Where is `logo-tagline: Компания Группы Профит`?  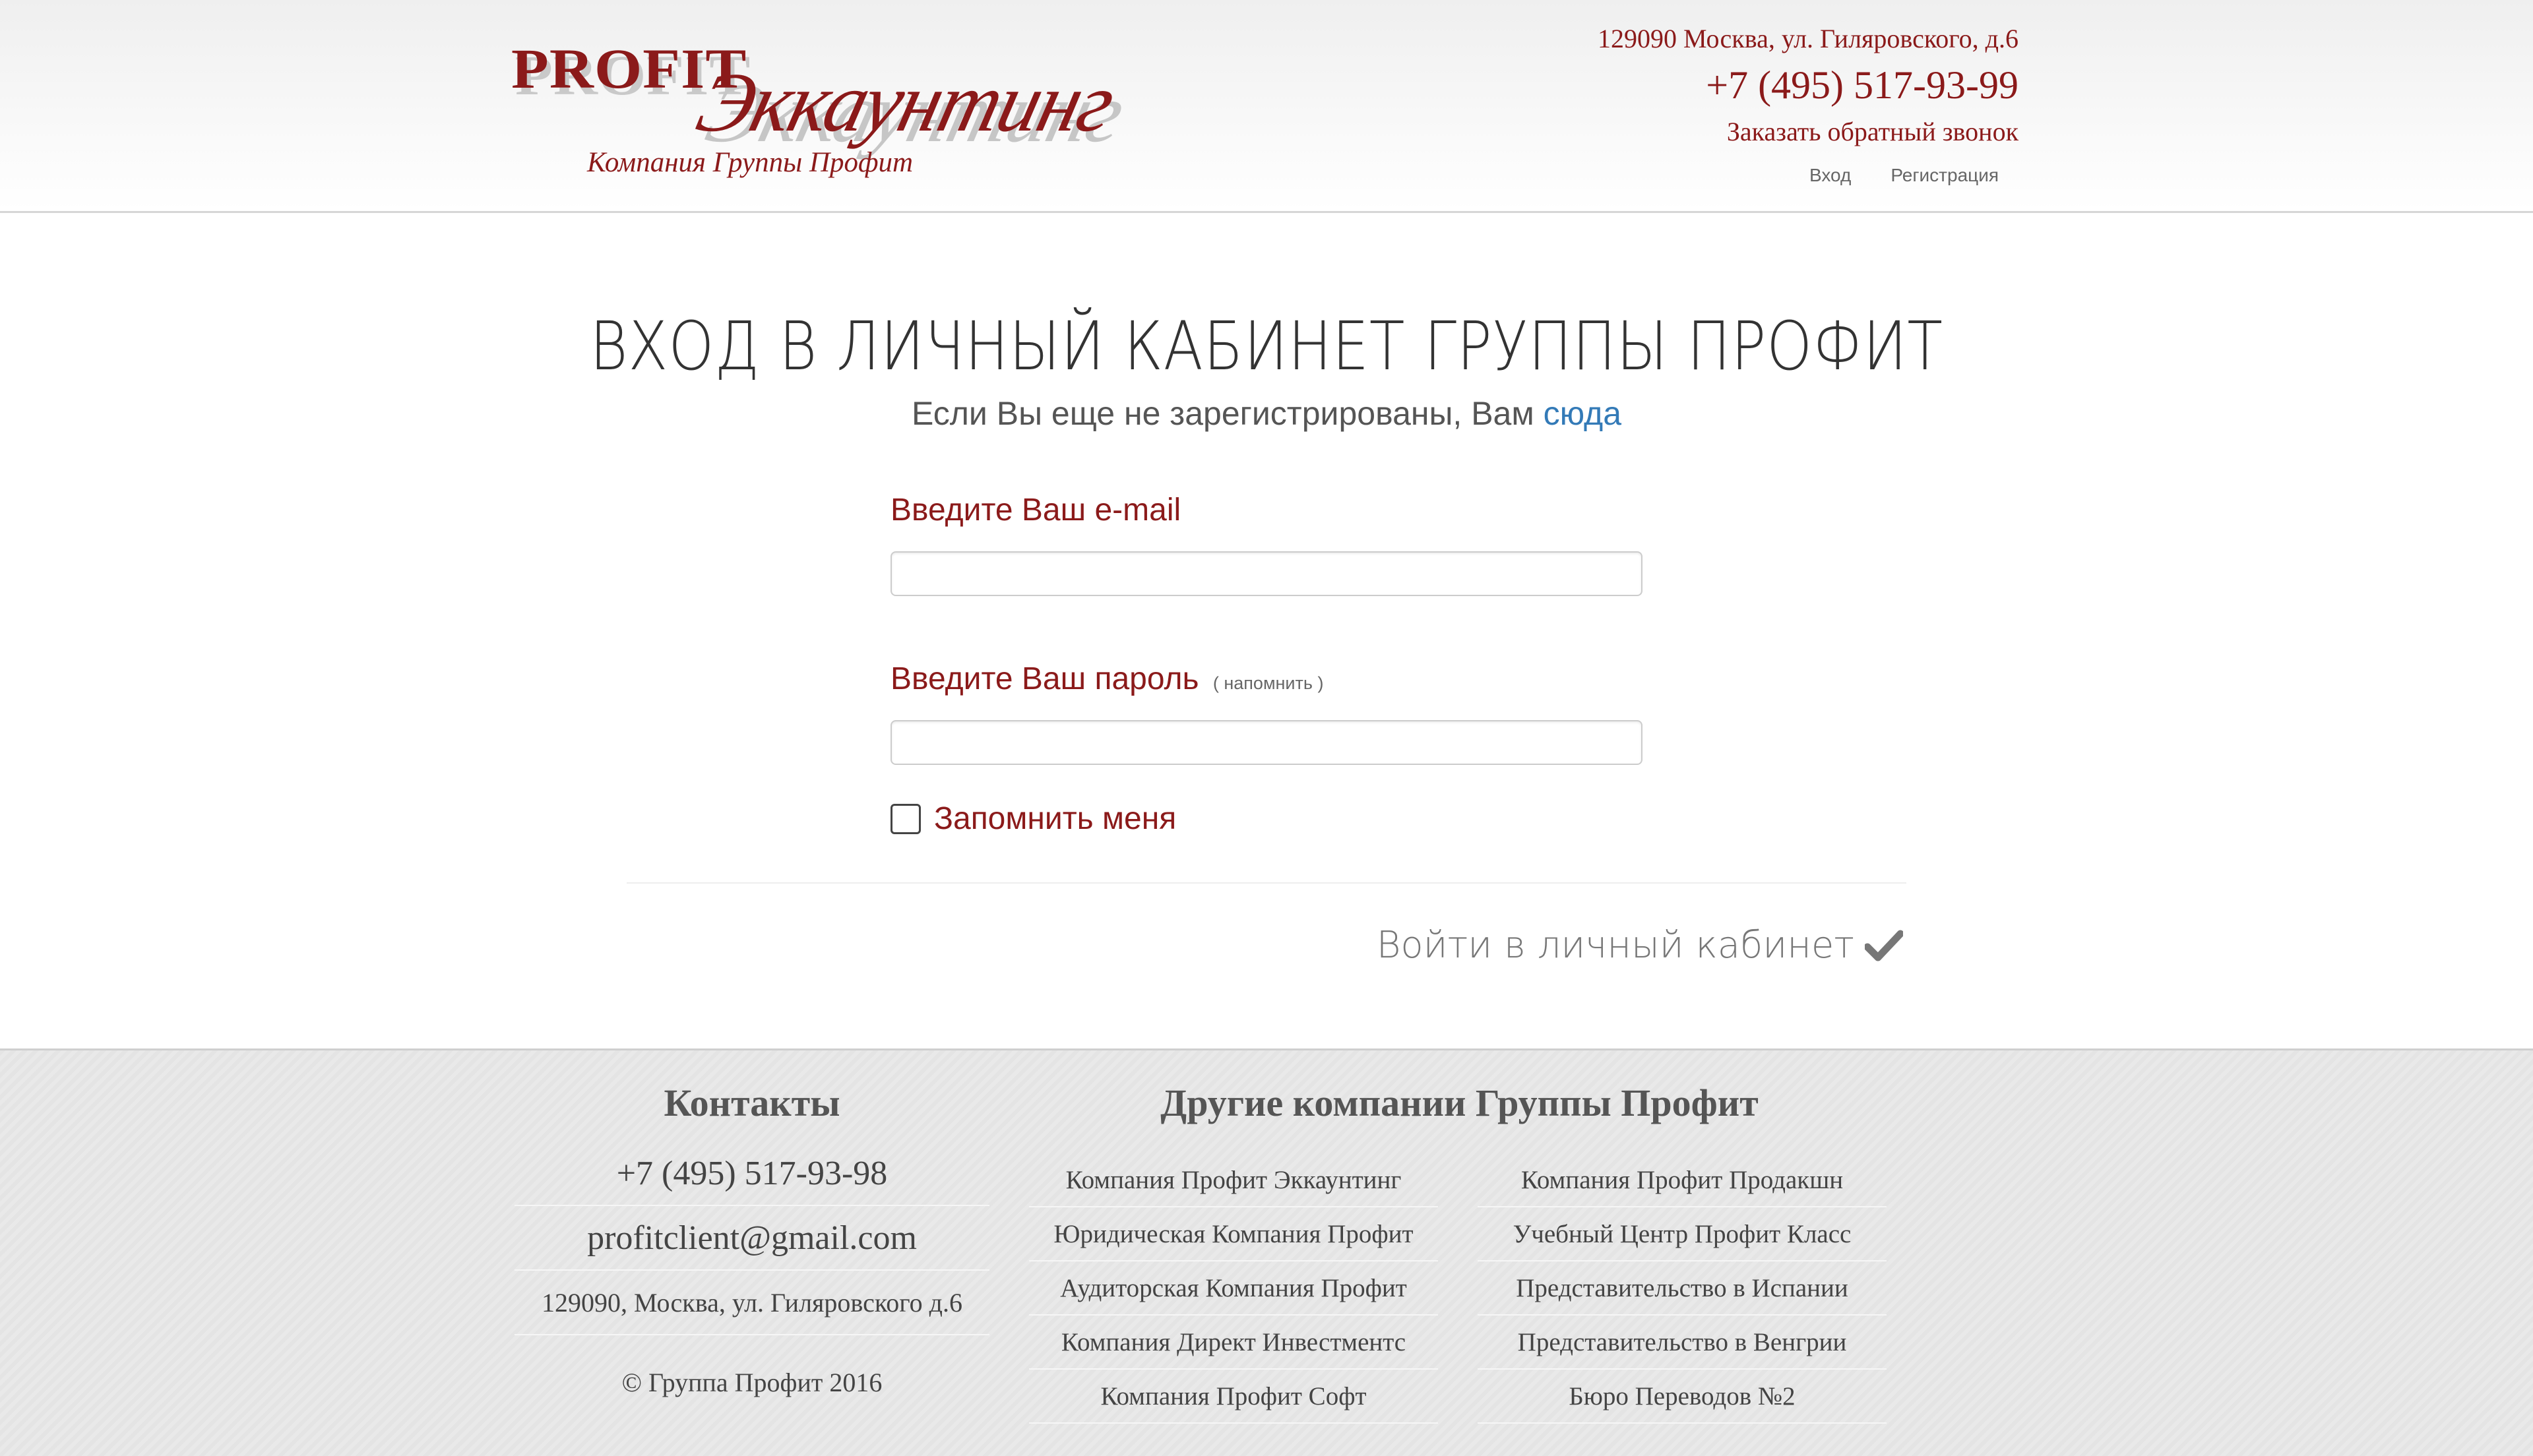 logo-tagline: Компания Группы Профит is located at coordinates (750, 162).